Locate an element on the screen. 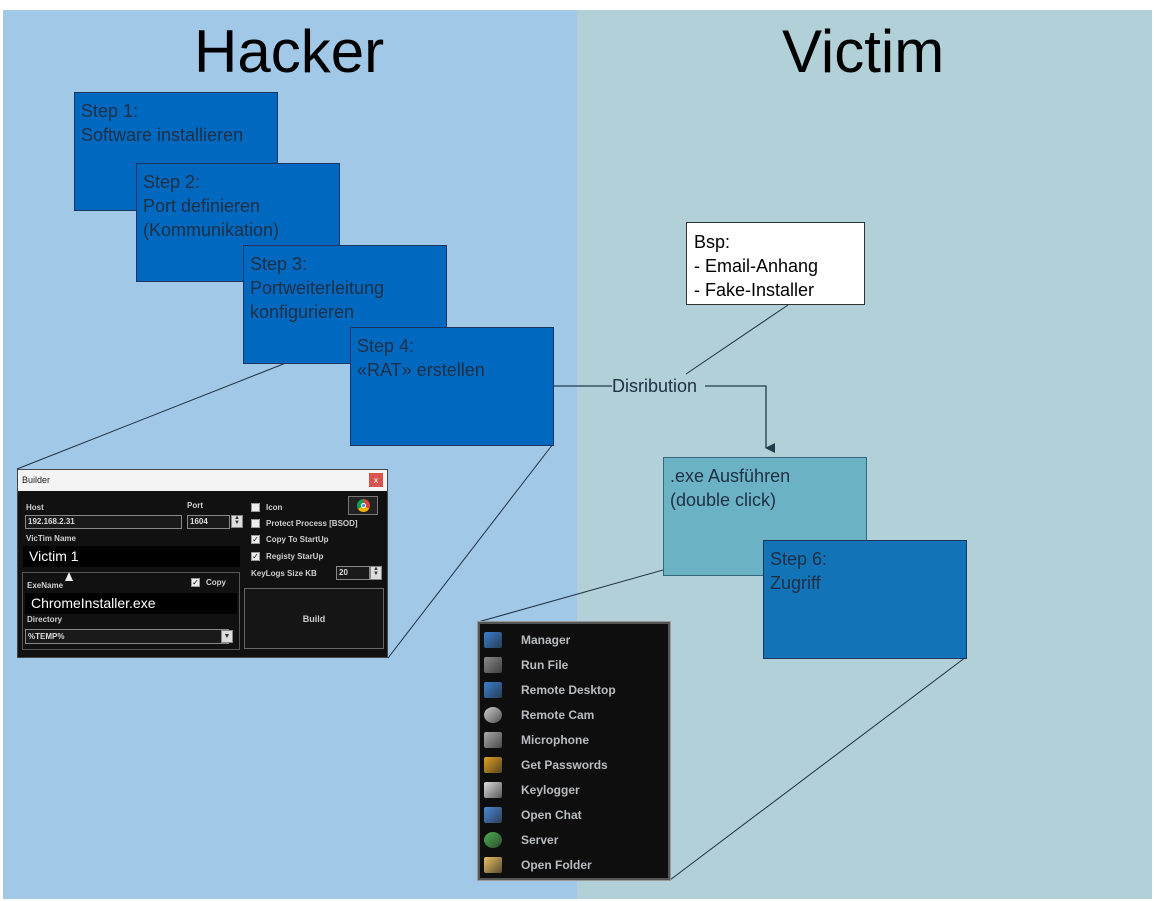  webcam-icon is located at coordinates (493, 714).